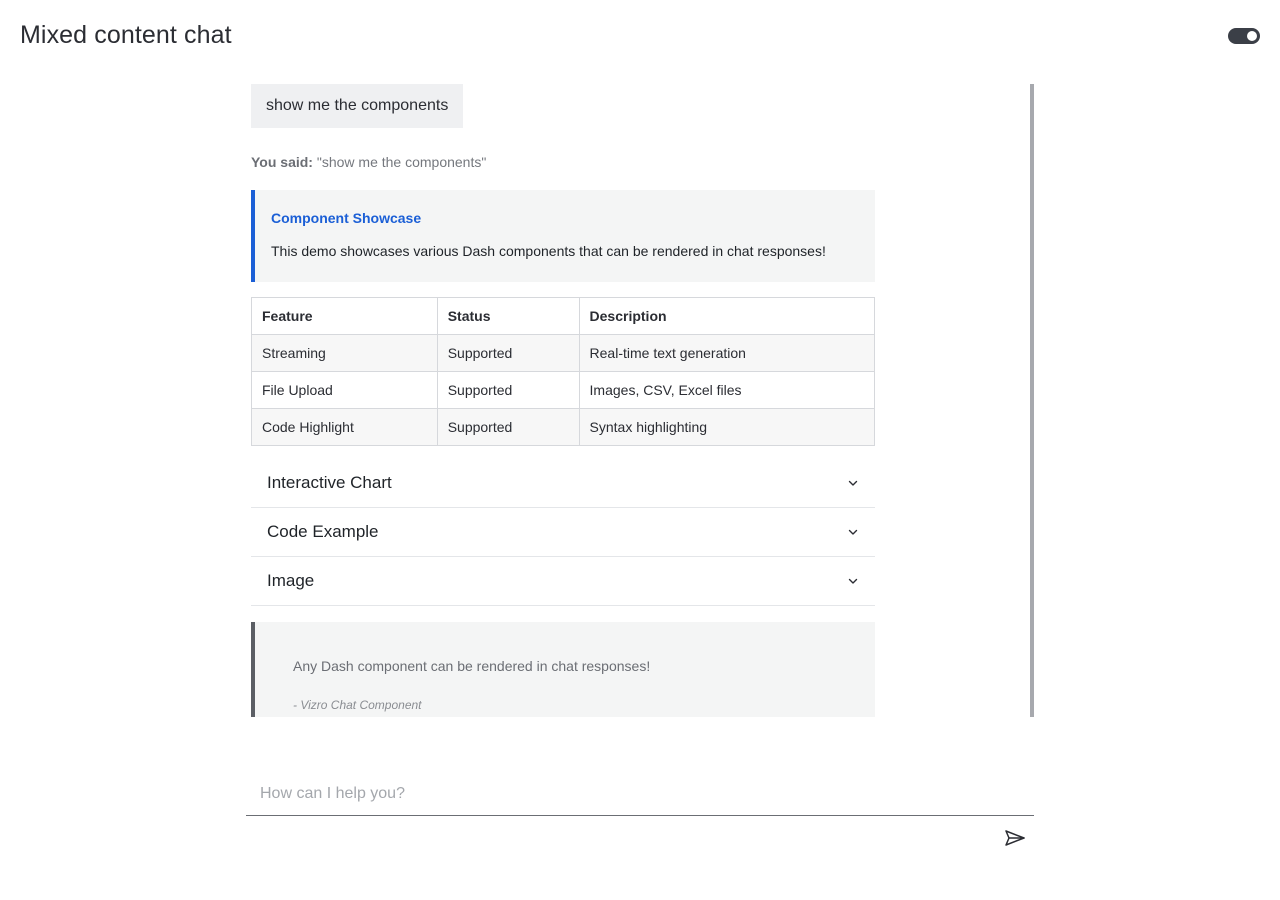 The image size is (1280, 900). I want to click on theme-toggle, so click(1244, 36).